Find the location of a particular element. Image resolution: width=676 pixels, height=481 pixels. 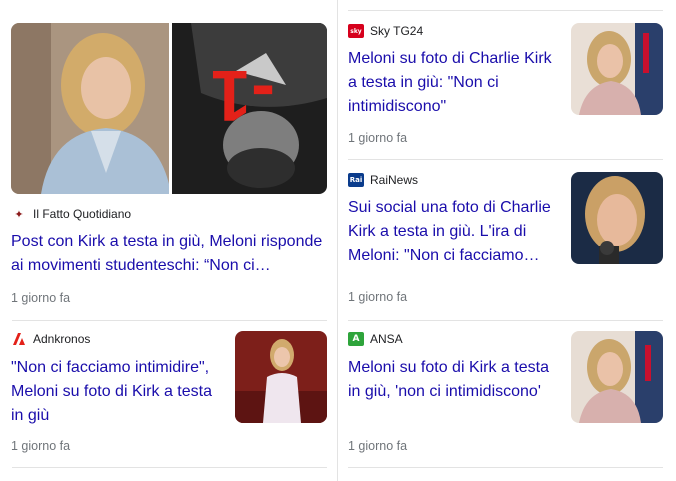

card-source: Adnkronos is located at coordinates (50, 339).